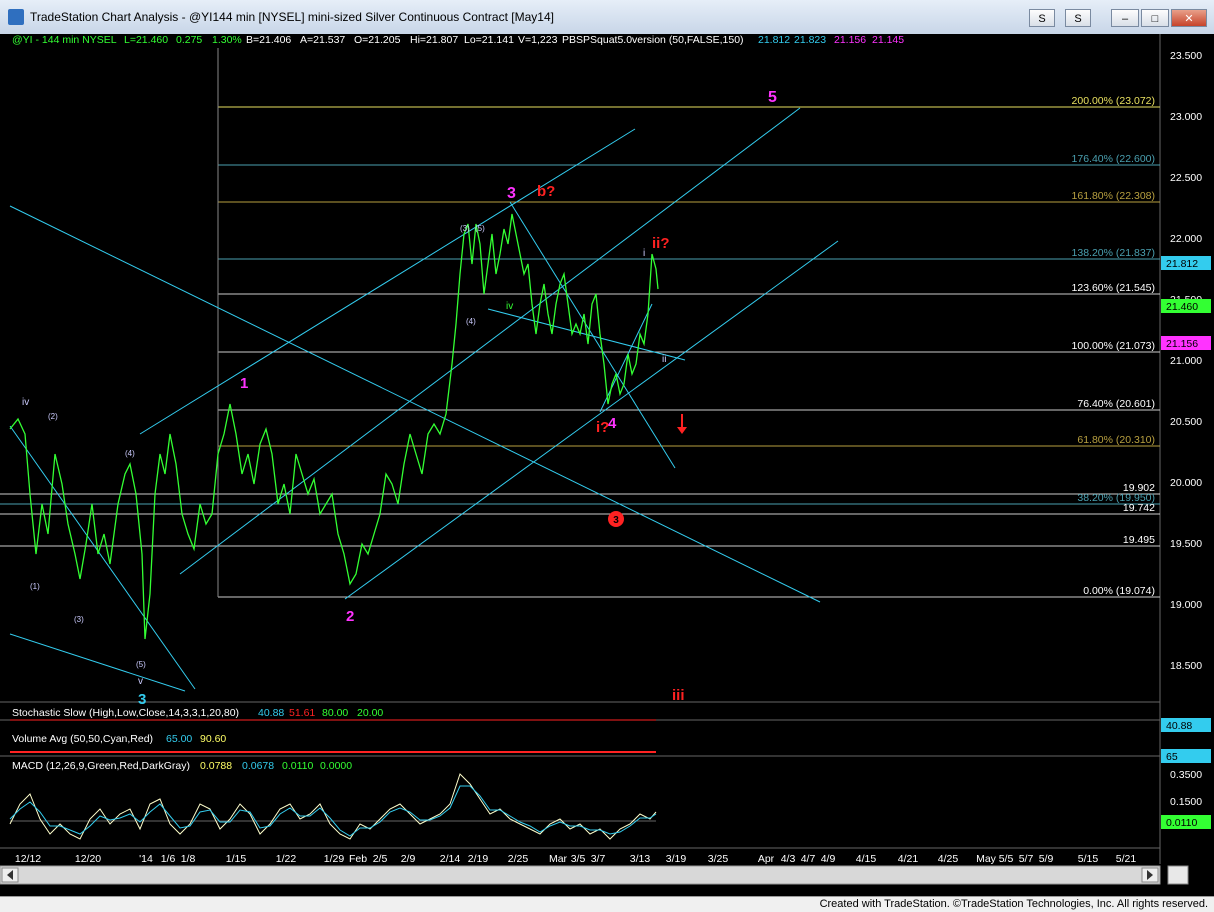 The height and width of the screenshot is (912, 1214). Describe the element at coordinates (1189, 18) in the screenshot. I see `close-button: ✕` at that location.